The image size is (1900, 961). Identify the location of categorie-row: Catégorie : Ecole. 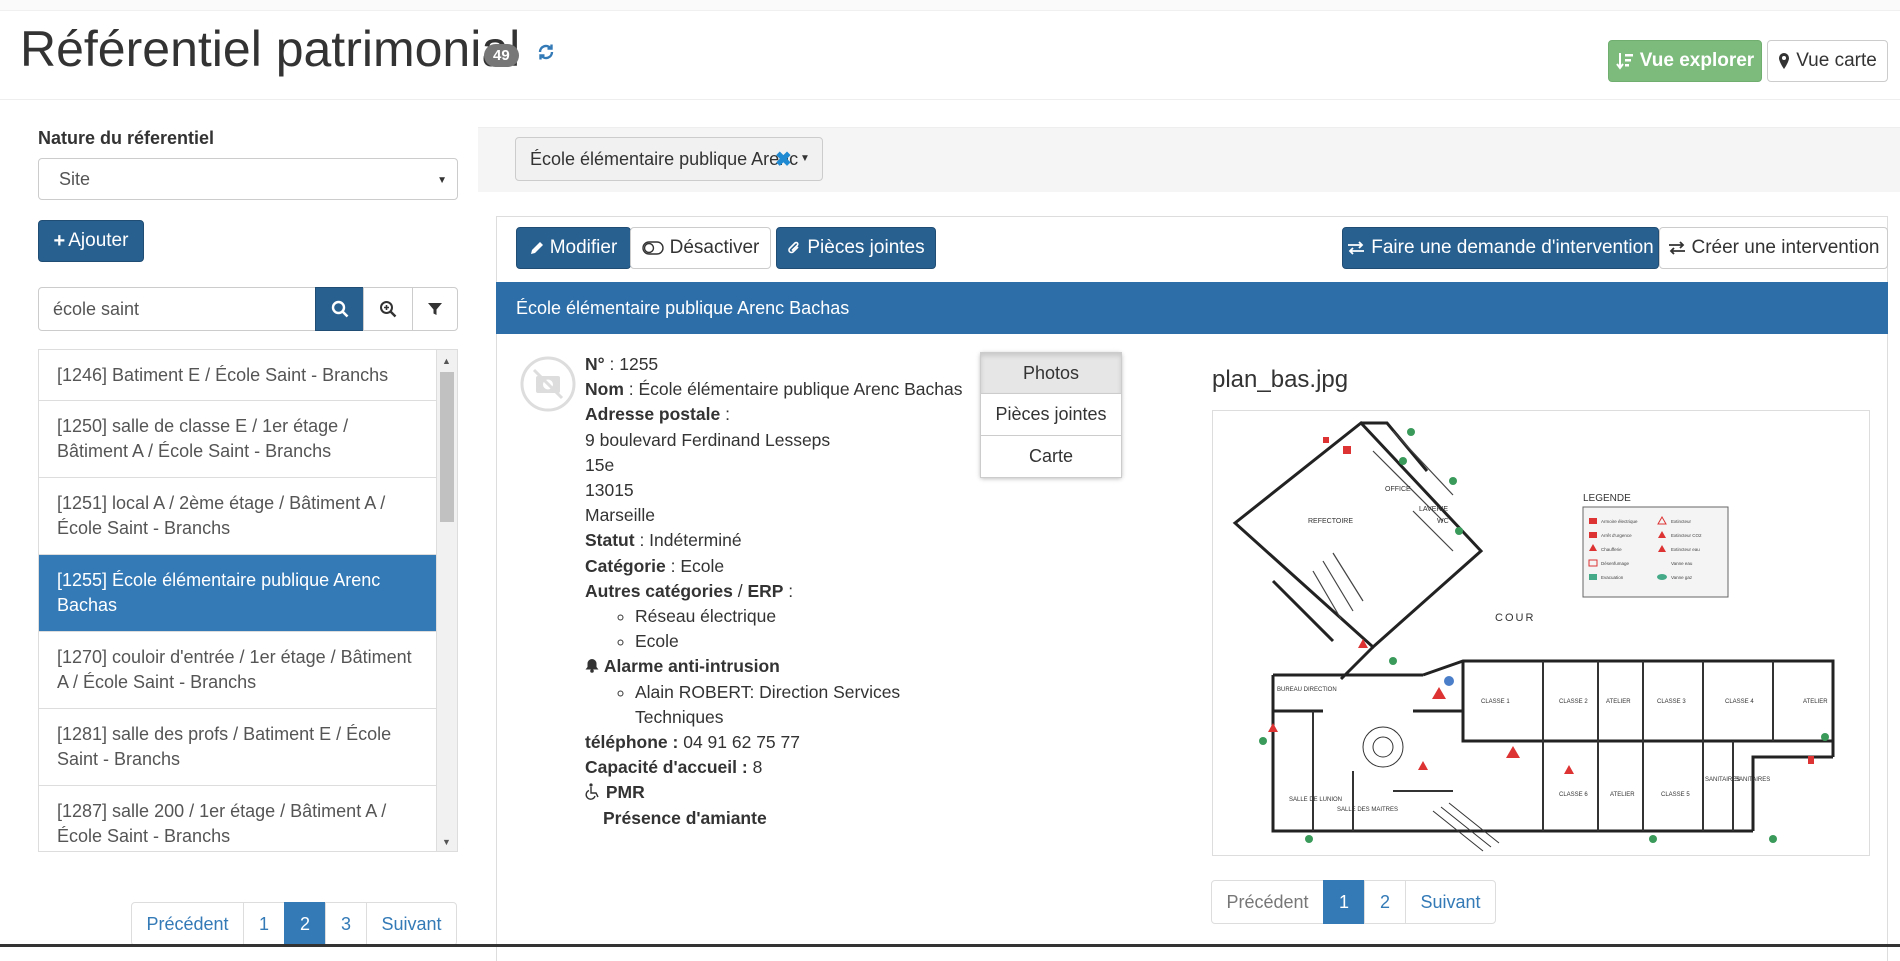
(655, 565).